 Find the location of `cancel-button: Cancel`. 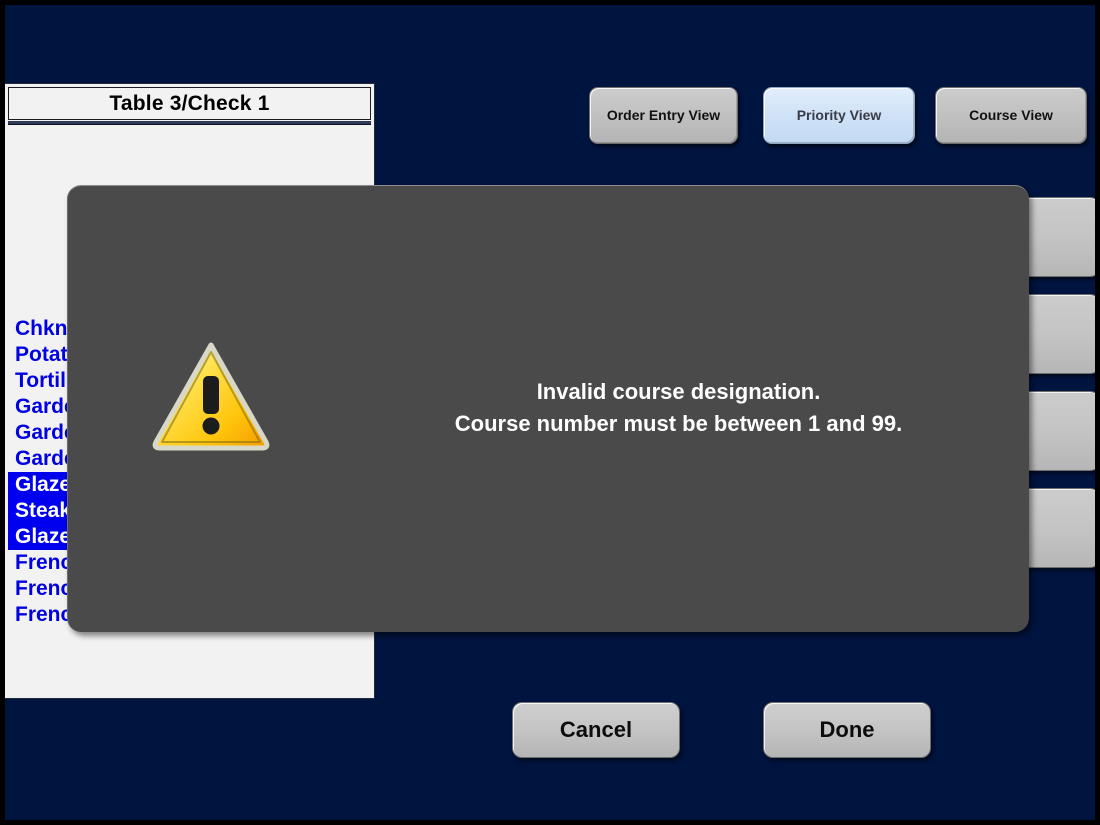

cancel-button: Cancel is located at coordinates (596, 730).